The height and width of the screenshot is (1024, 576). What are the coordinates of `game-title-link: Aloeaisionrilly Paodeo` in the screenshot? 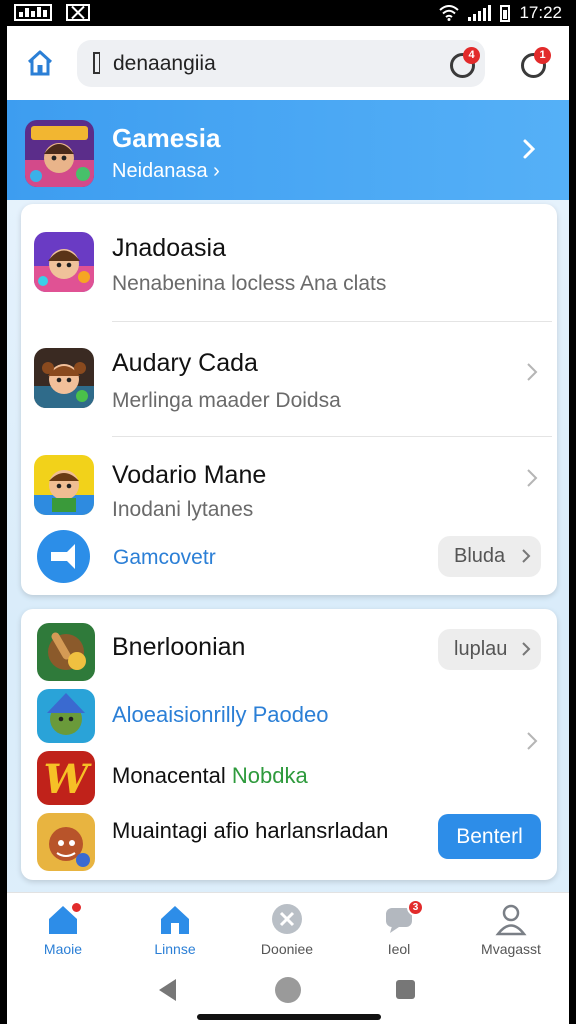 It's located at (220, 715).